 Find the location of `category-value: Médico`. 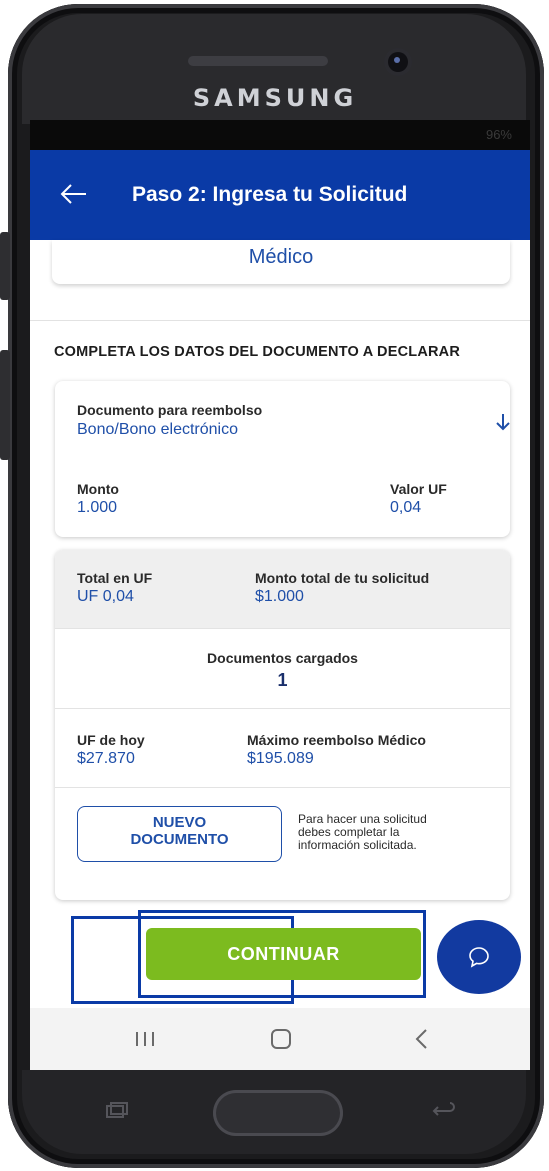

category-value: Médico is located at coordinates (281, 257).